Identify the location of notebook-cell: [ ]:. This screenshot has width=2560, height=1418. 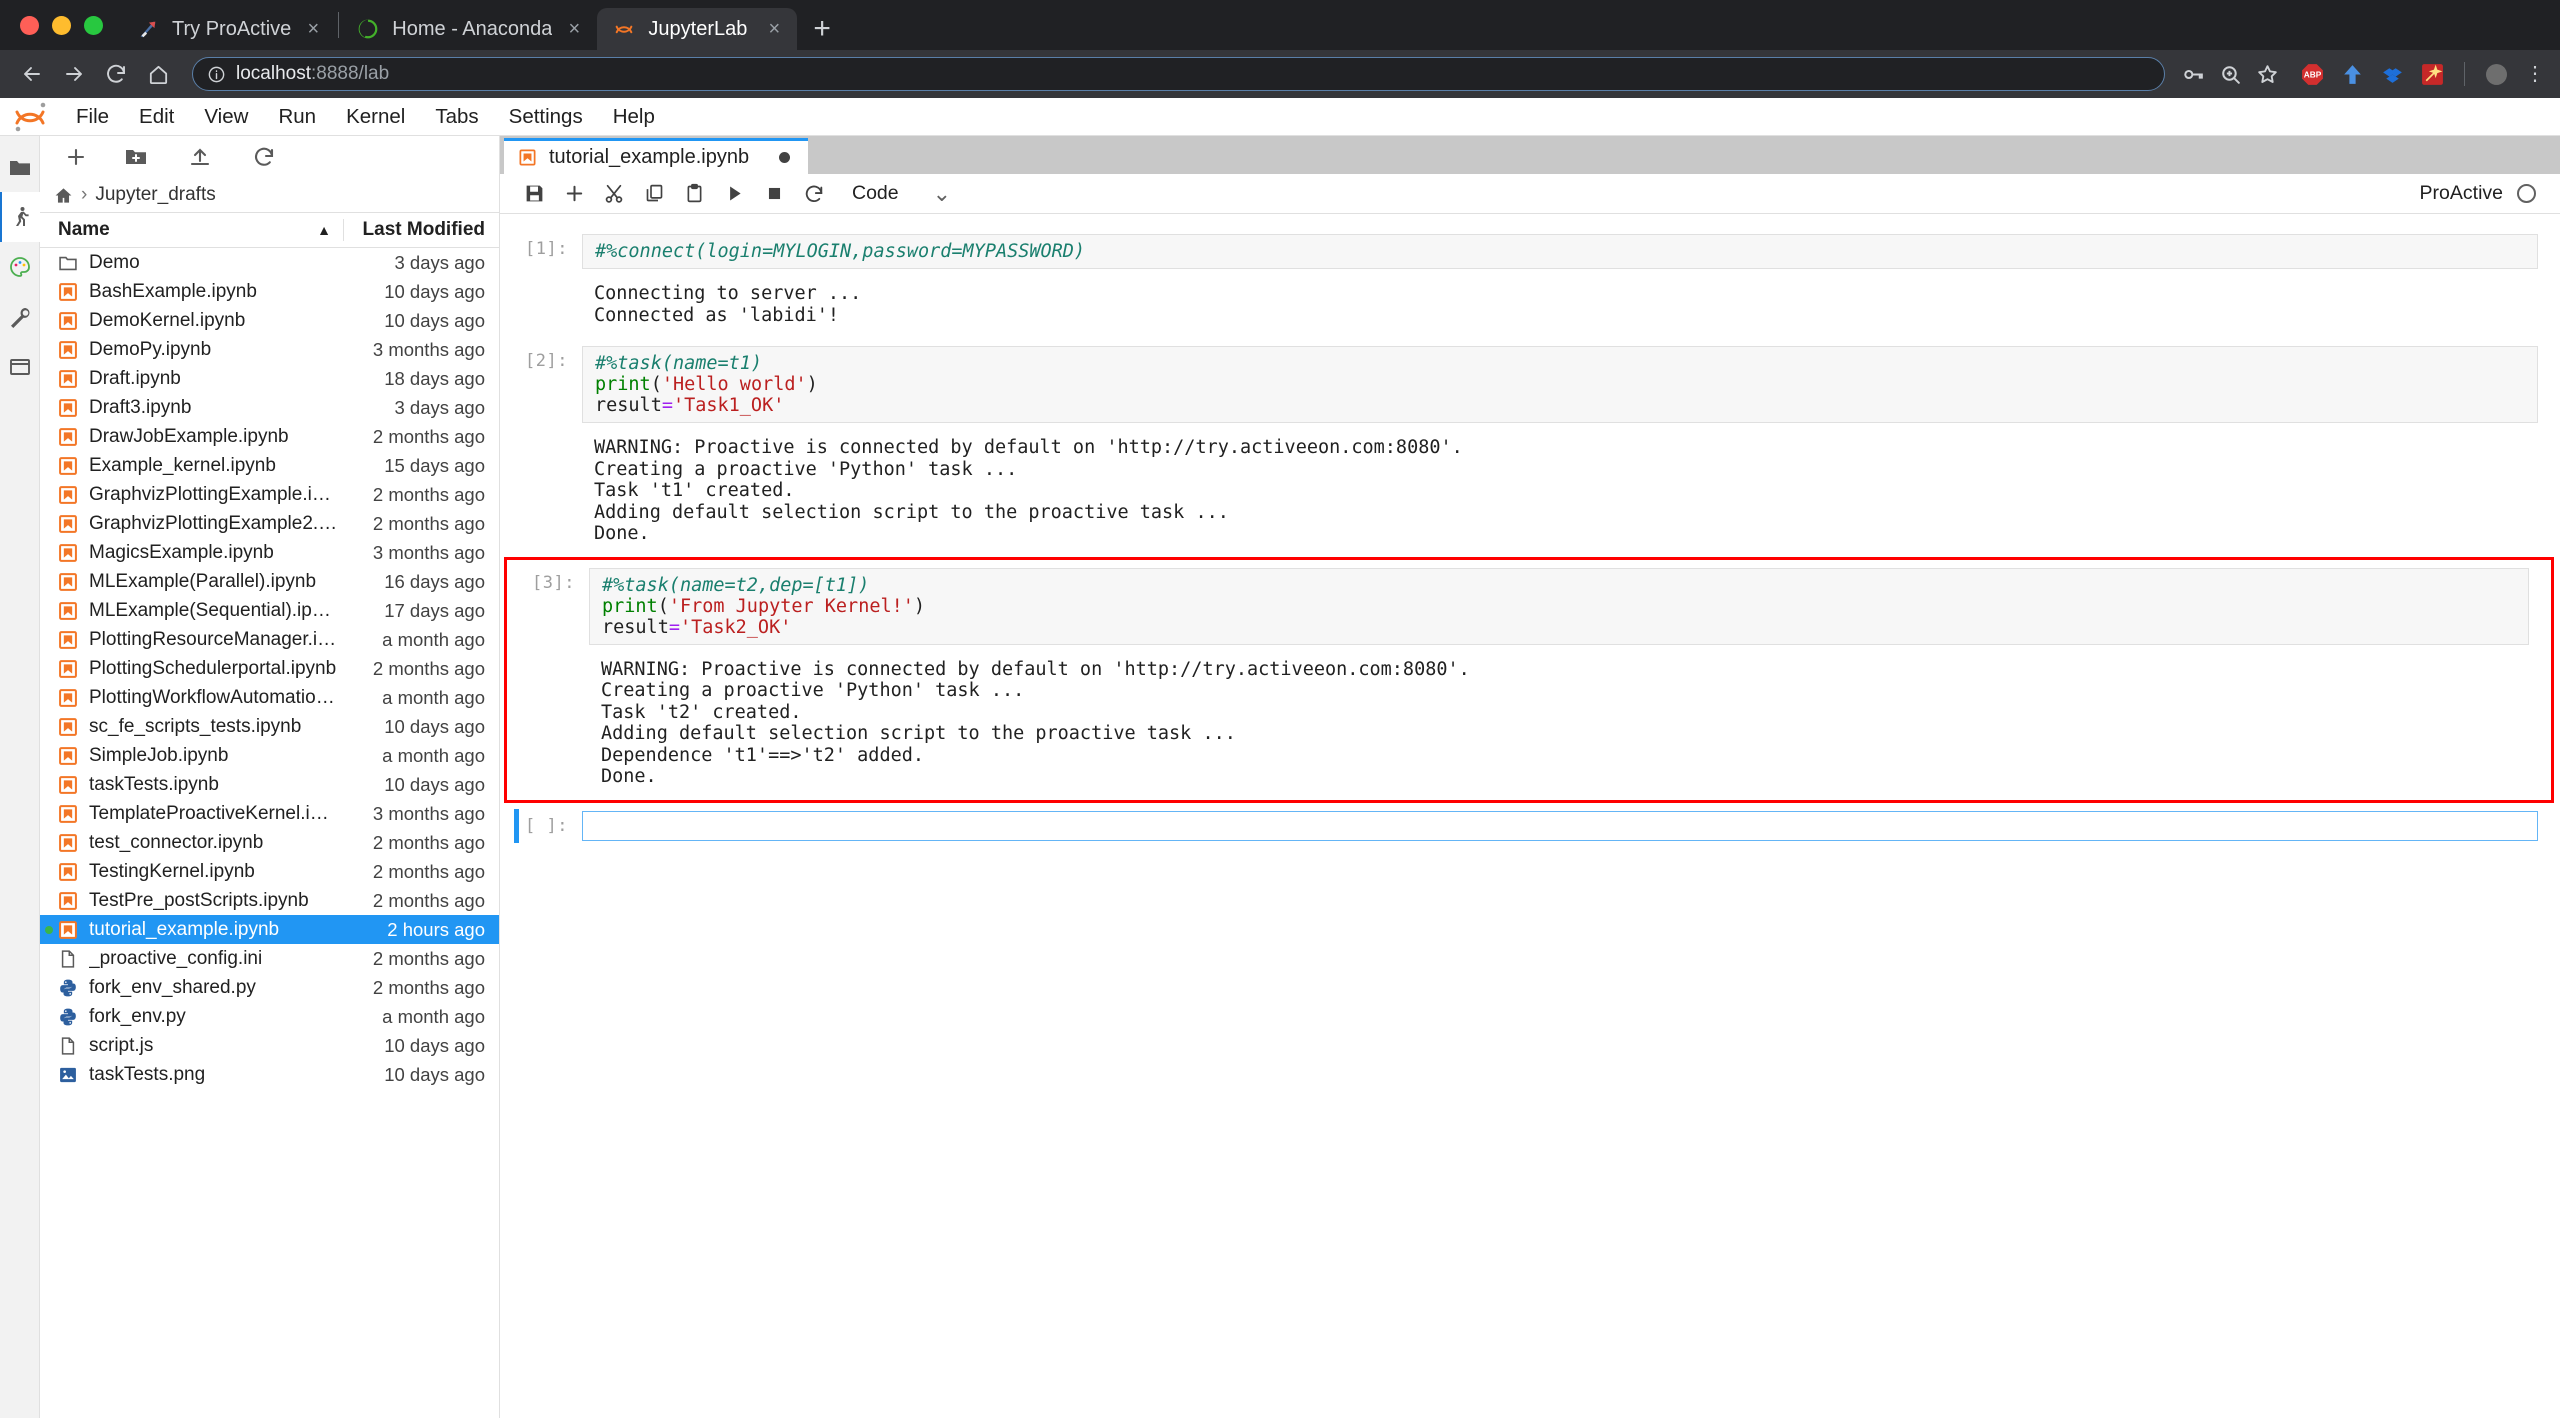
(1530, 826).